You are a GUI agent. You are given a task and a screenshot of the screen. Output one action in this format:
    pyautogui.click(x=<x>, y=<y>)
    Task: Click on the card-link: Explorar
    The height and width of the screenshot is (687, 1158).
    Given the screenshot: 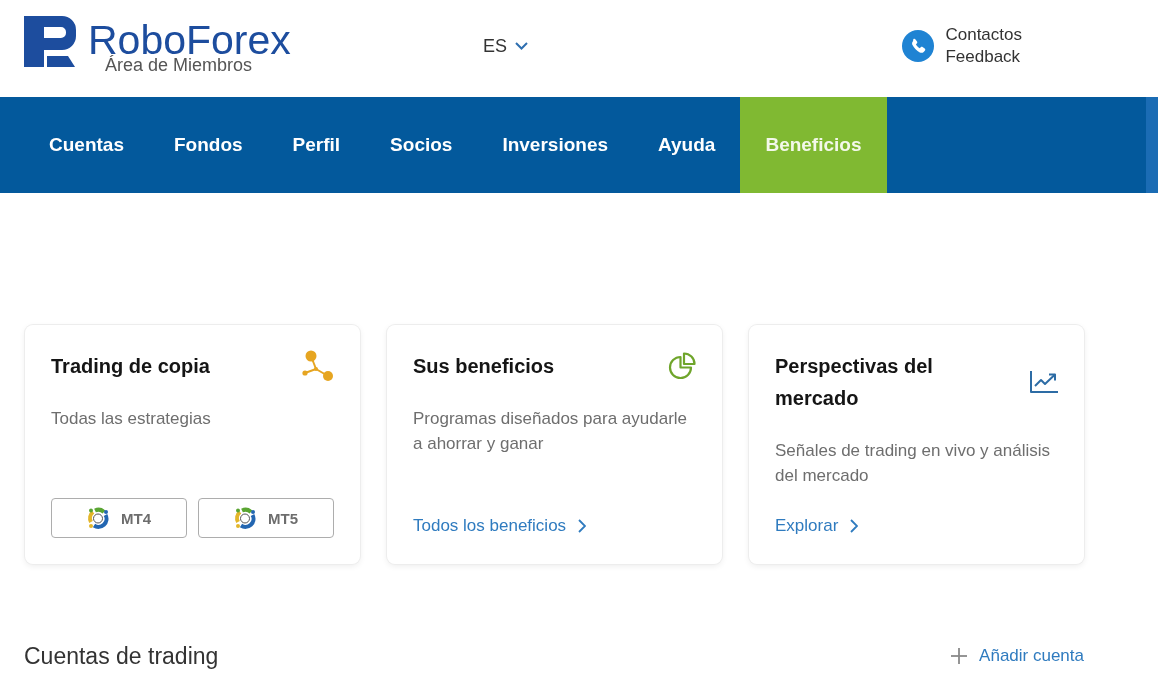 What is the action you would take?
    pyautogui.click(x=817, y=526)
    